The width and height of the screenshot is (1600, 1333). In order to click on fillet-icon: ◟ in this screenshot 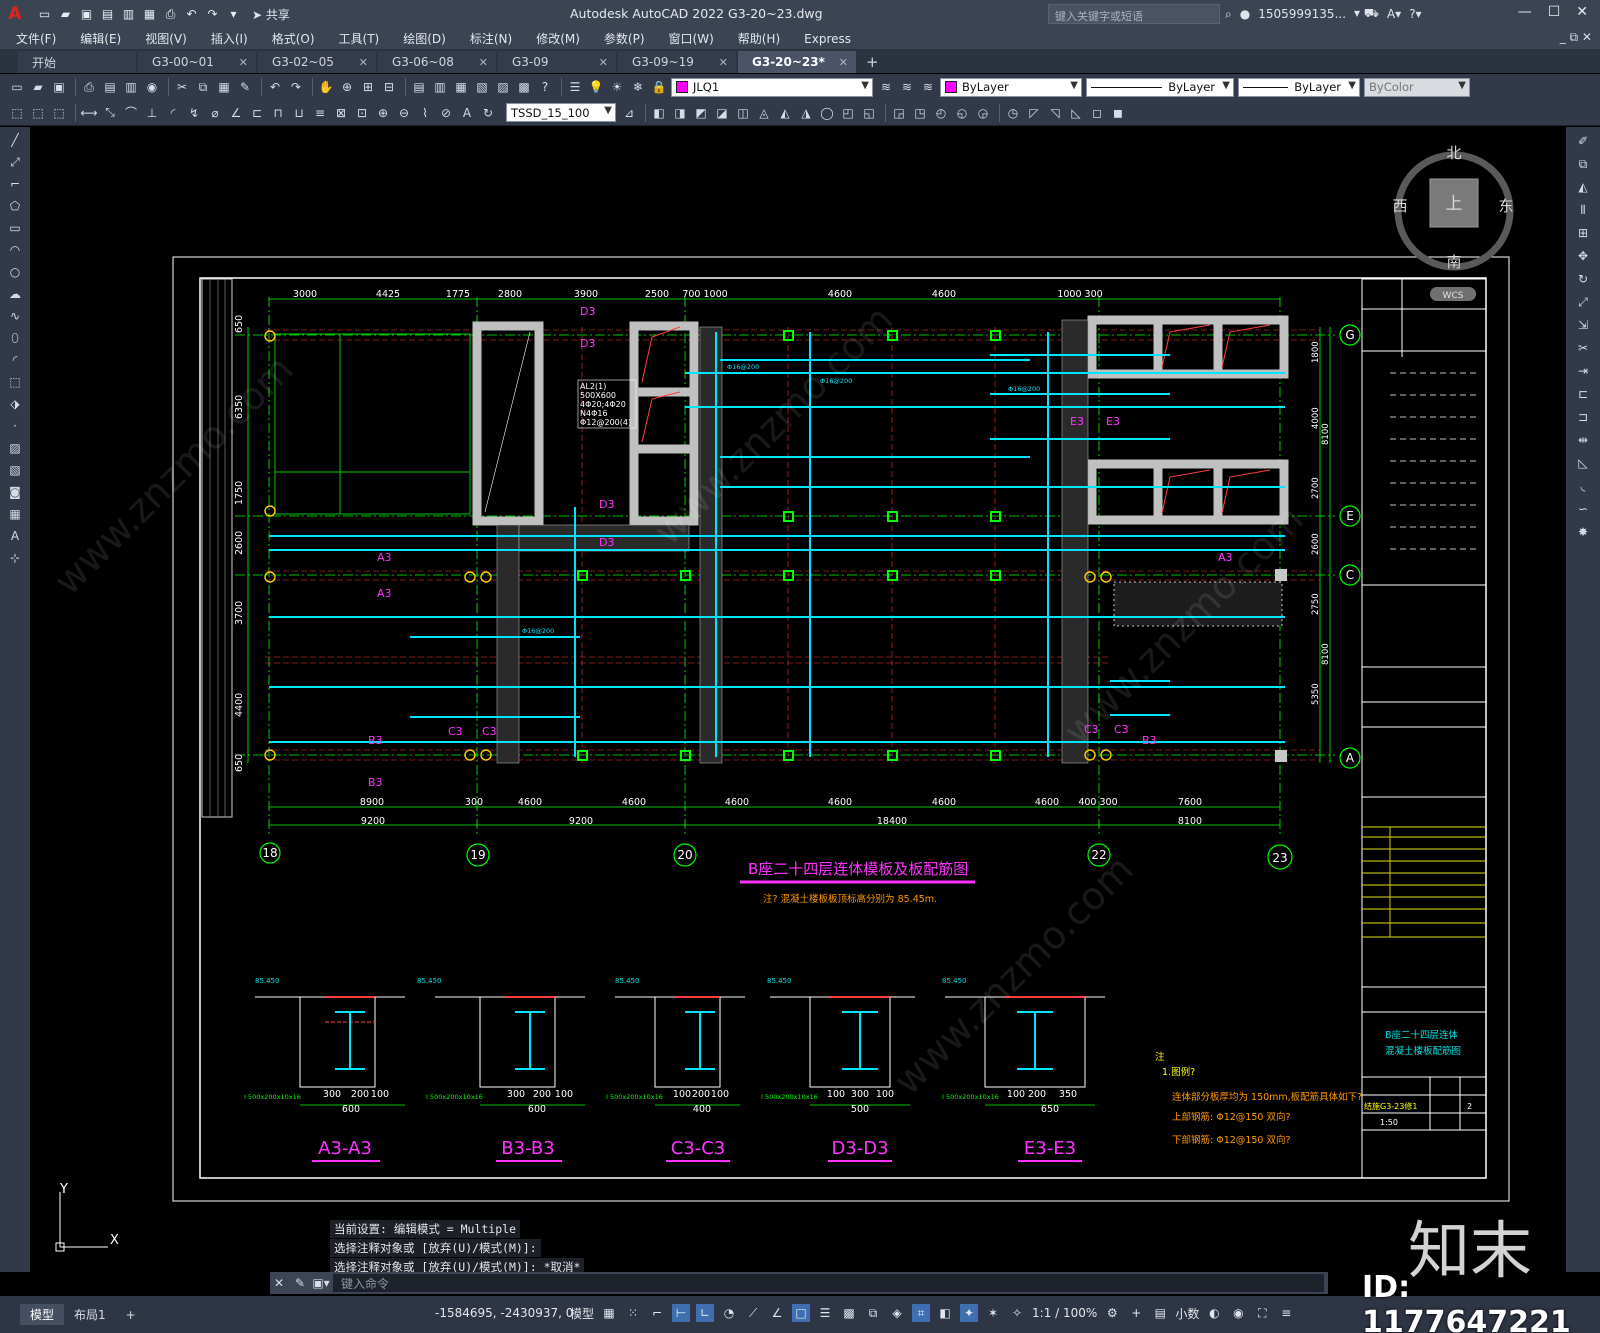, I will do `click(1583, 486)`.